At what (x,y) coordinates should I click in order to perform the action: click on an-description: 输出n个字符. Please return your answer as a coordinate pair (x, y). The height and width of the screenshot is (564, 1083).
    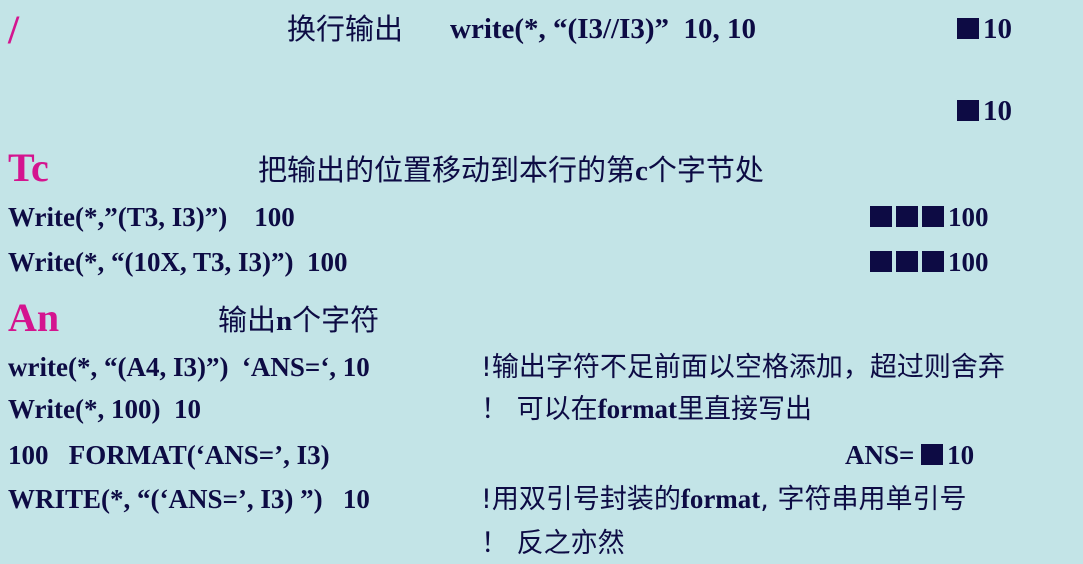
    Looking at the image, I should click on (298, 321).